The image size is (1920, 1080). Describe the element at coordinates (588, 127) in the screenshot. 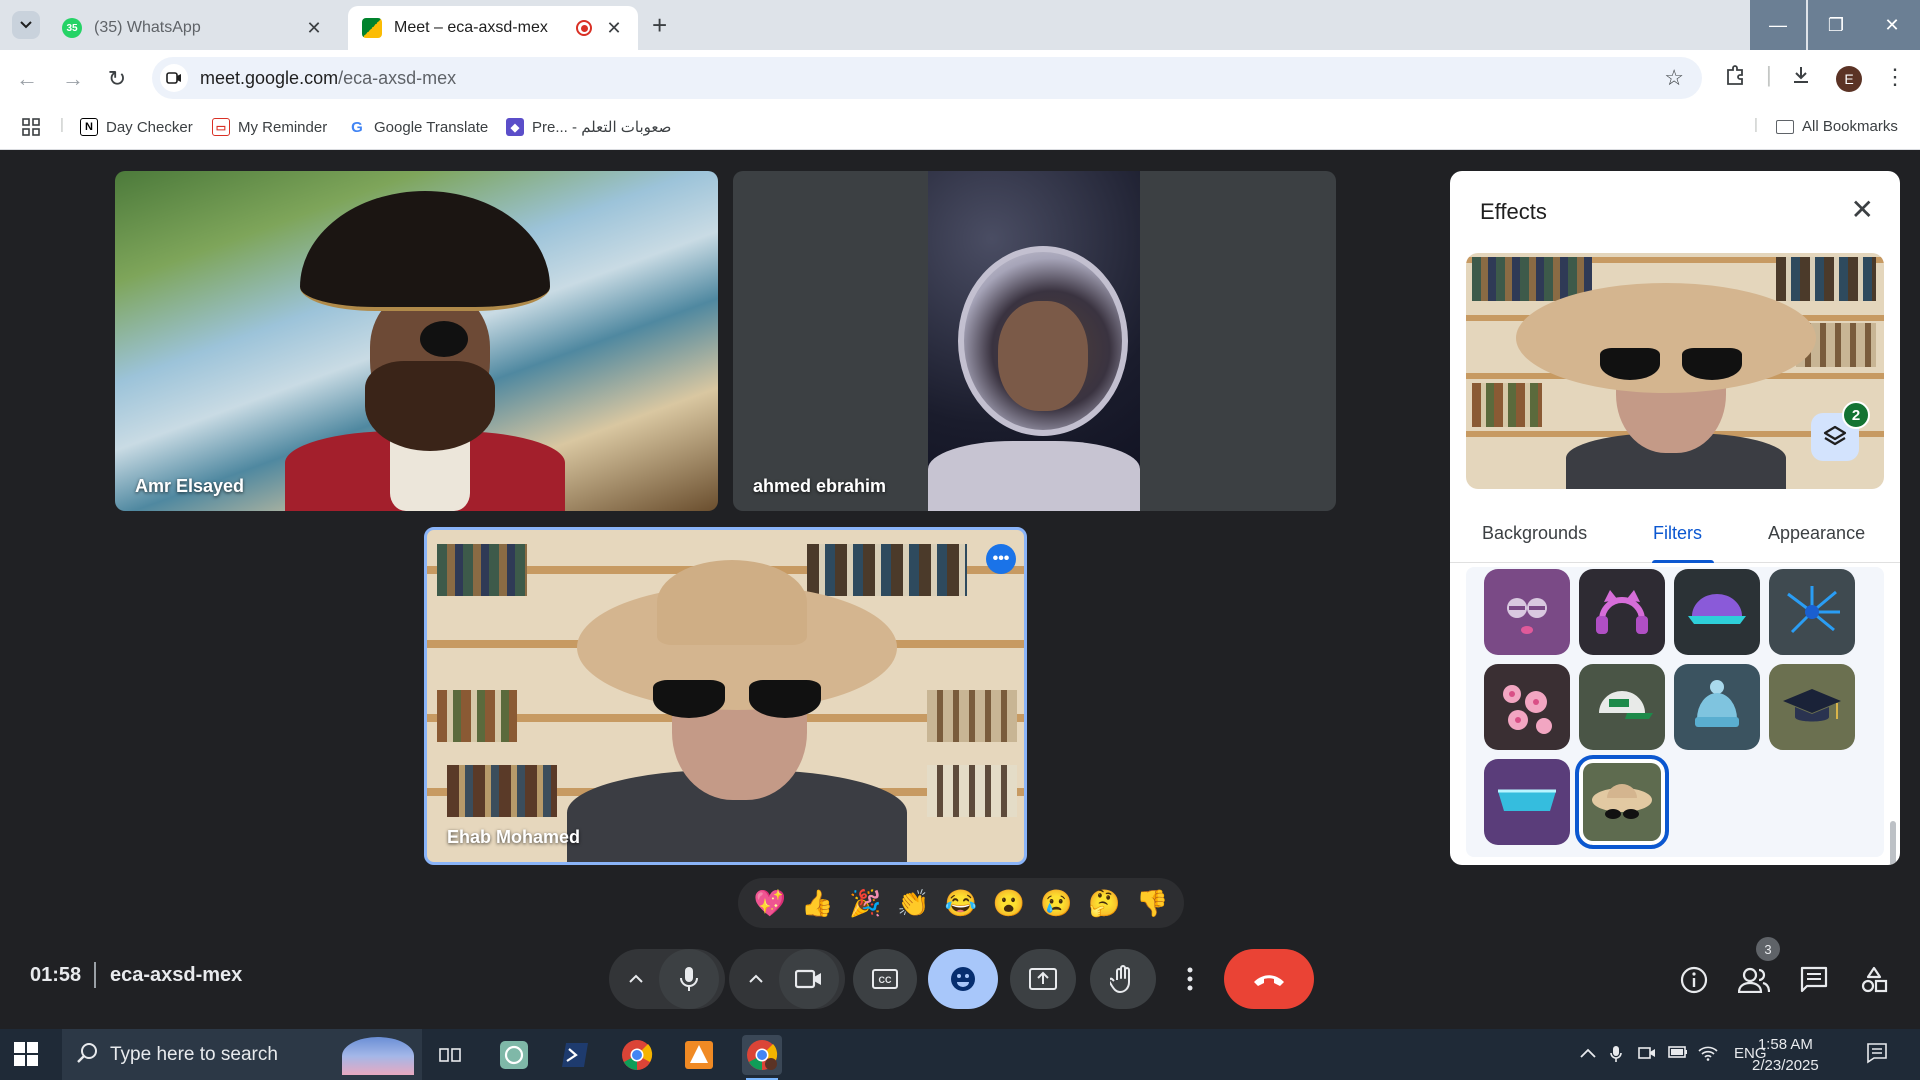

I see `bookmark-learning: ◆ Pre... - صعوبات التعلم` at that location.